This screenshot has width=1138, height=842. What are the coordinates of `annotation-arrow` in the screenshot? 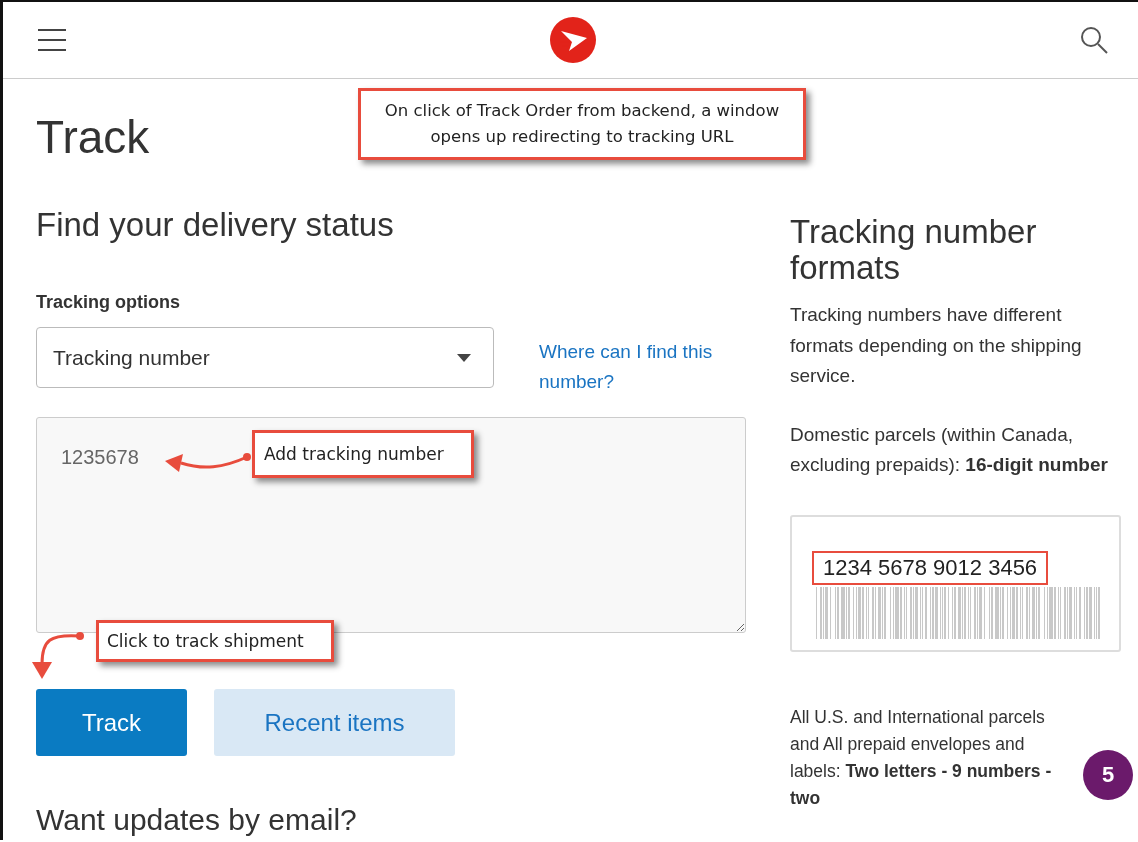 It's located at (58, 655).